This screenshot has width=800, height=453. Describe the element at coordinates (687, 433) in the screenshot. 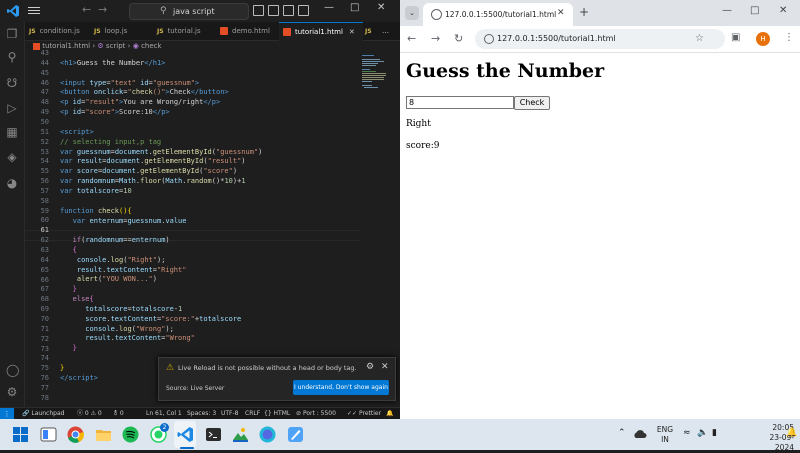

I see `wifi-icon: ≈` at that location.